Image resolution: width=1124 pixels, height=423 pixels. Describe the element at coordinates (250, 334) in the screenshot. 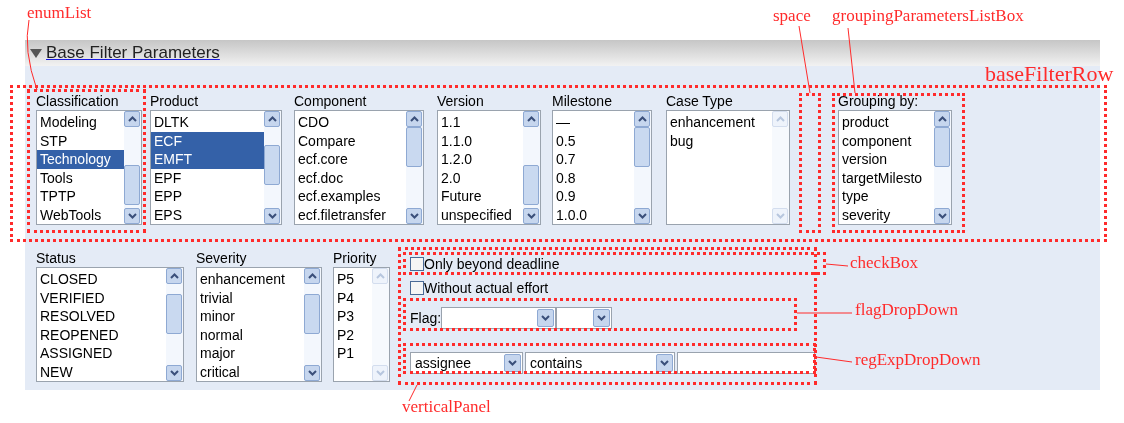

I see `list-item: normal` at that location.